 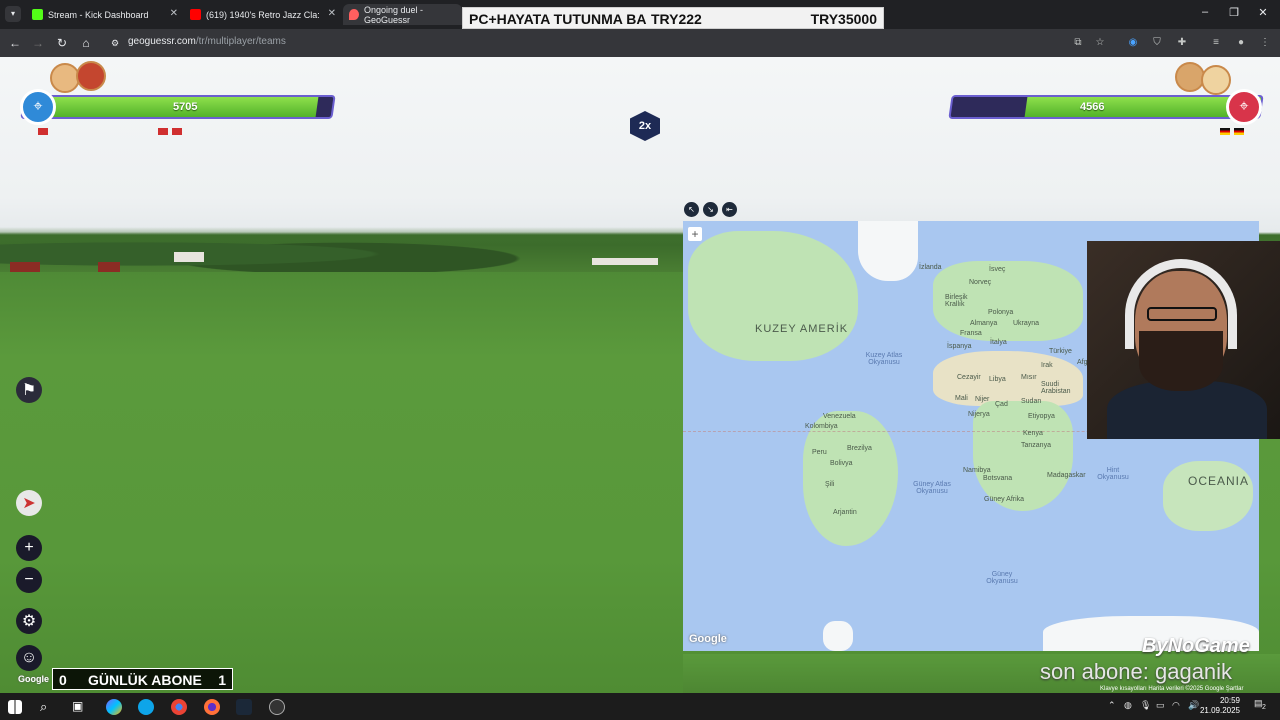 What do you see at coordinates (1263, 12) in the screenshot?
I see `close-window-icon: ✕` at bounding box center [1263, 12].